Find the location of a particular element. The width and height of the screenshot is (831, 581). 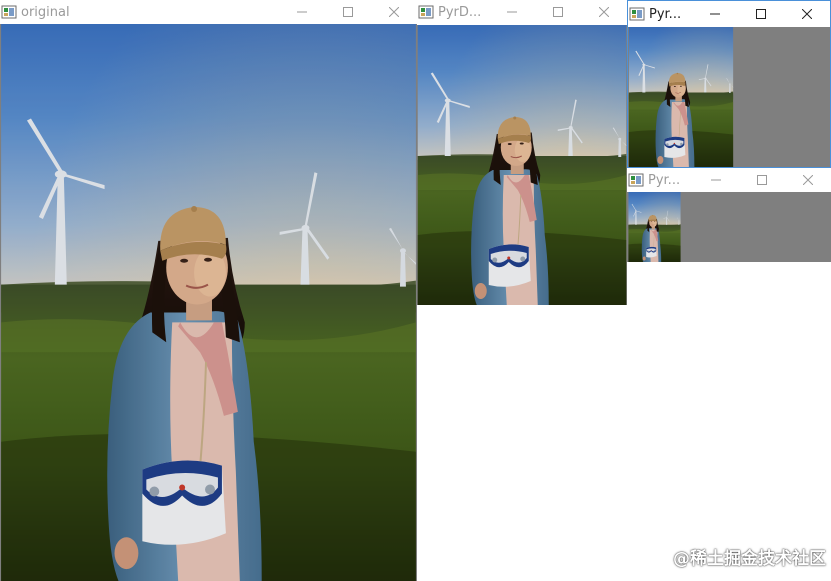

titlebar: original is located at coordinates (208, 12).